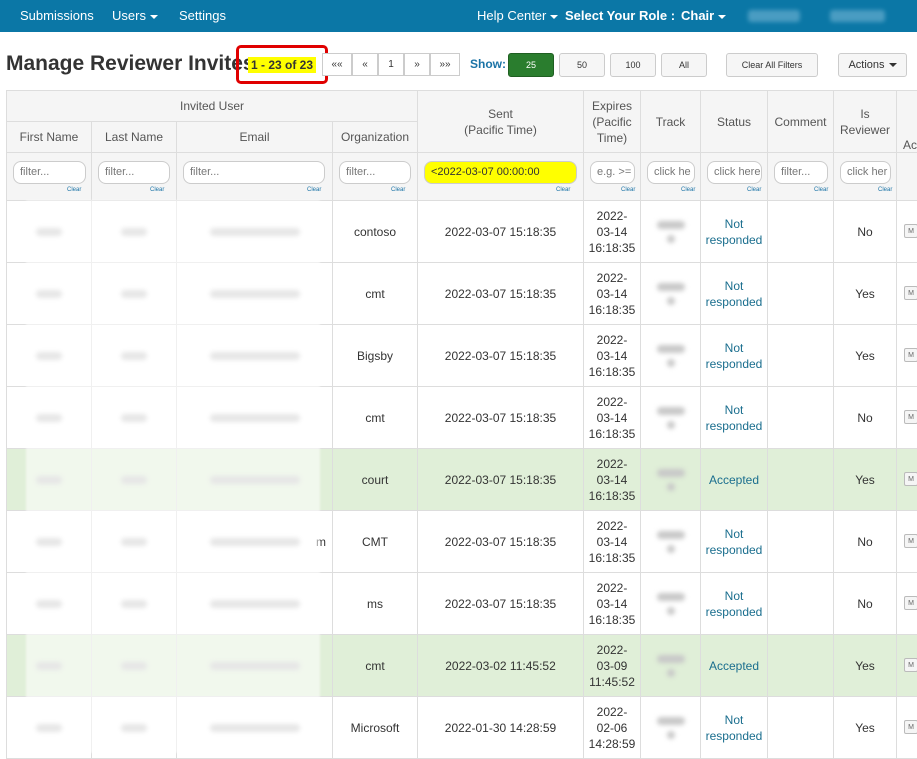 This screenshot has width=917, height=759. Describe the element at coordinates (885, 190) in the screenshot. I see `clear-is-reviewer: Clear` at that location.